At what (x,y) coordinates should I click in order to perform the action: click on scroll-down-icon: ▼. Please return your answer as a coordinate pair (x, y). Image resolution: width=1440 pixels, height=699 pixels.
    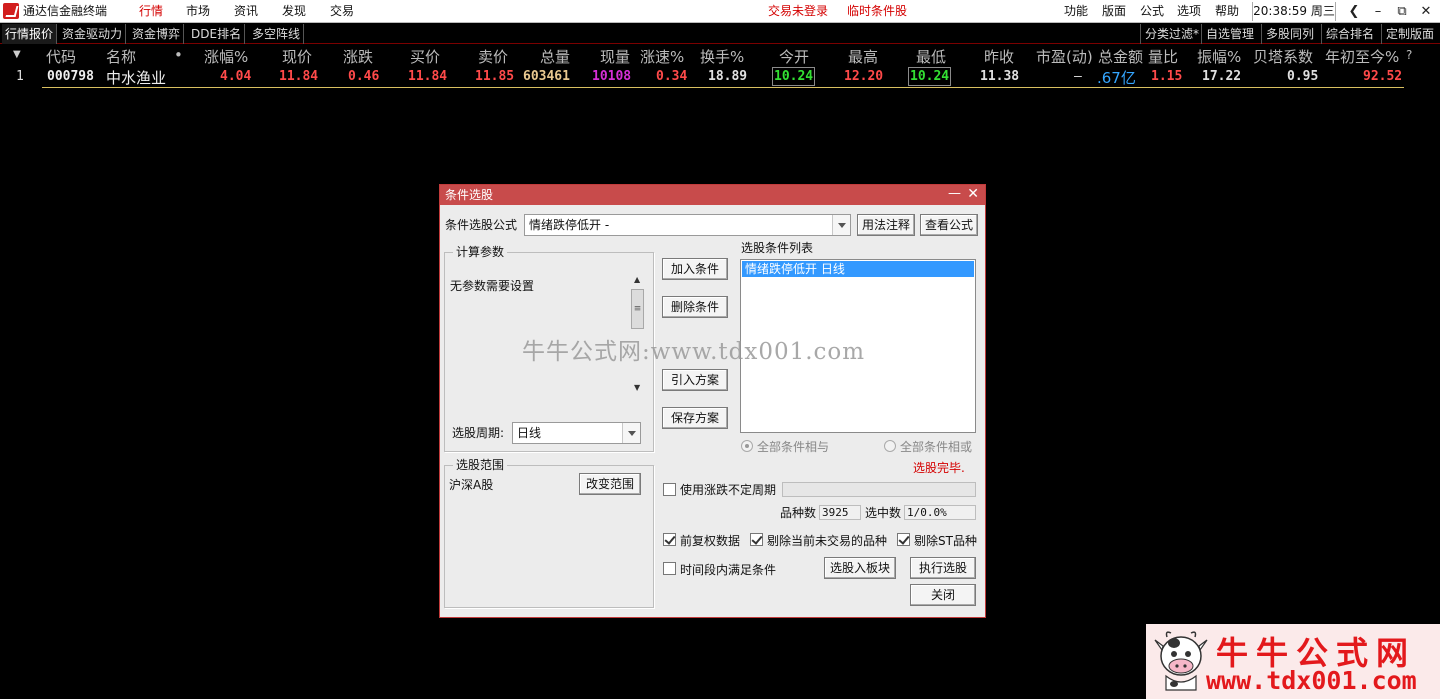
    Looking at the image, I should click on (637, 387).